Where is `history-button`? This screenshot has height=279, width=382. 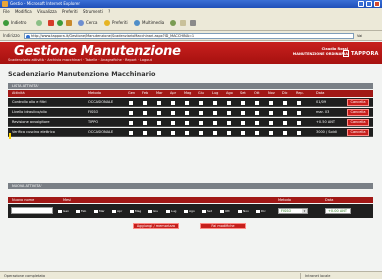 history-button is located at coordinates (173, 23).